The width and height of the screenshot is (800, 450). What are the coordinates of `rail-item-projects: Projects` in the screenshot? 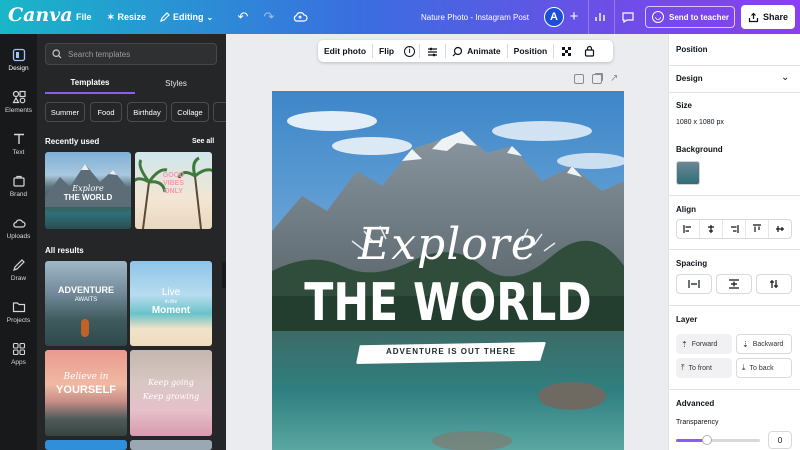 It's located at (18, 316).